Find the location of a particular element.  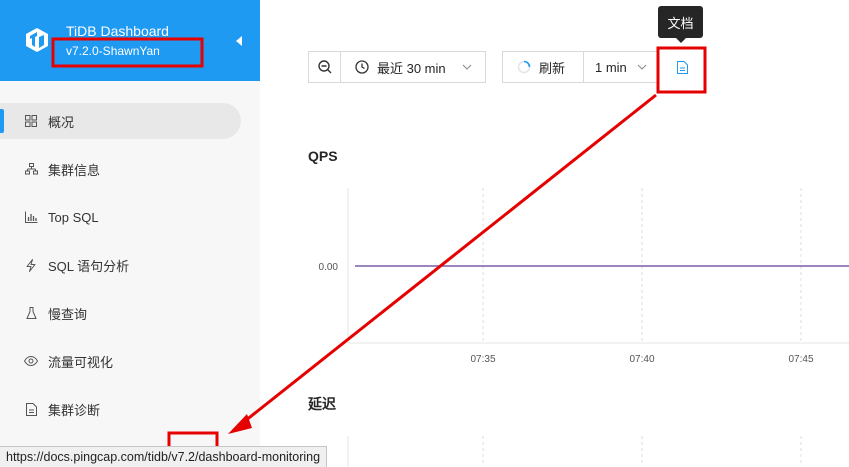

time-range-value: 最近 30 min is located at coordinates (411, 68).